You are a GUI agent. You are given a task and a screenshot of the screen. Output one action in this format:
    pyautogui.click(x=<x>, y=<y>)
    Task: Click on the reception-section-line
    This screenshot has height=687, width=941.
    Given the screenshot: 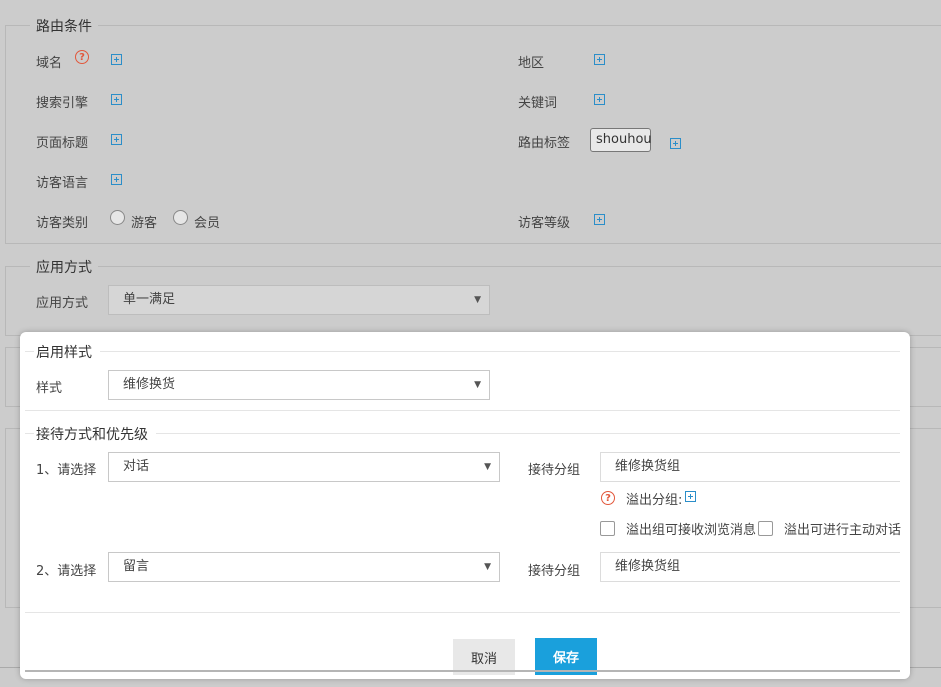 What is the action you would take?
    pyautogui.click(x=462, y=433)
    